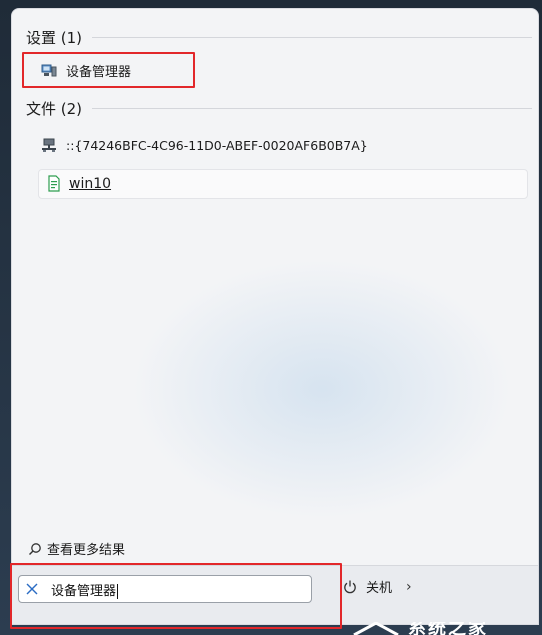  What do you see at coordinates (176, 596) in the screenshot?
I see `highlight-box-search` at bounding box center [176, 596].